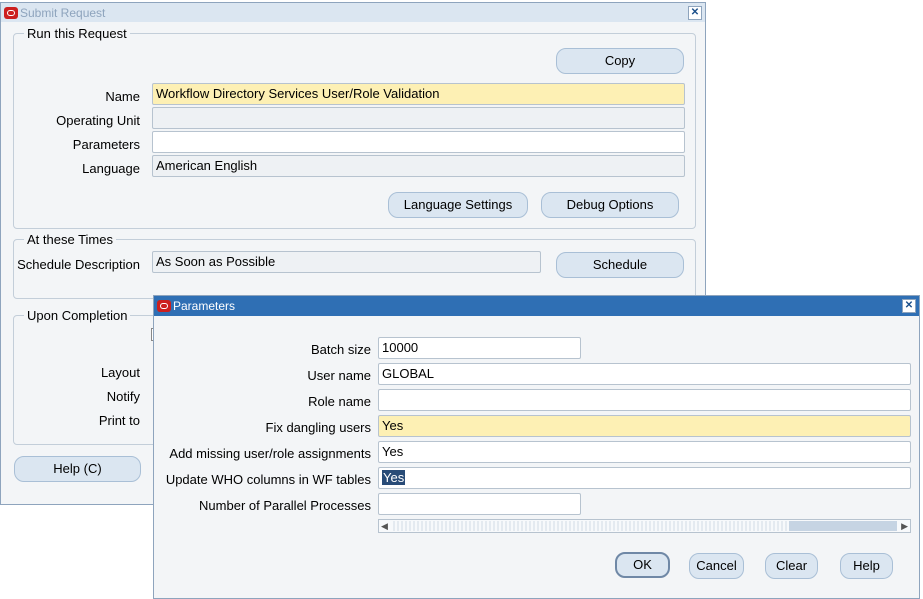 This screenshot has height=599, width=923. I want to click on schedule-button: Schedule, so click(620, 265).